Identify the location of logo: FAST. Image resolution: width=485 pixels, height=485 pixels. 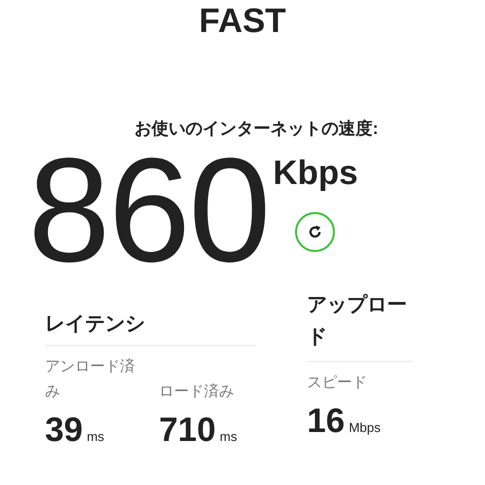
(242, 21).